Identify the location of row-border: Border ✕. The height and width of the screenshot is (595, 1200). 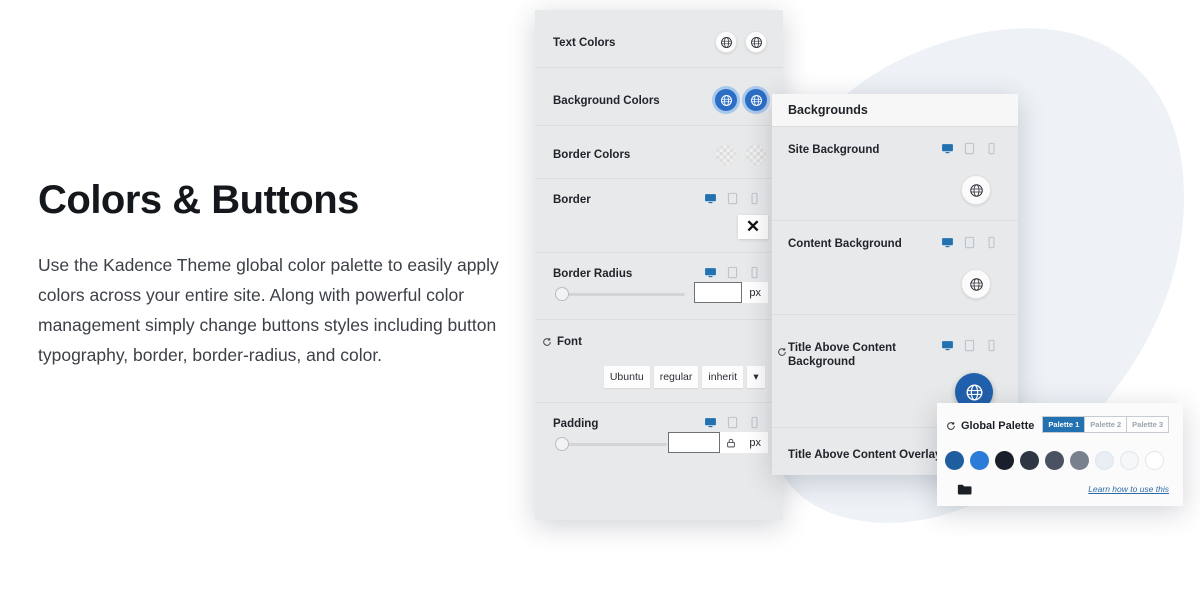
(659, 216).